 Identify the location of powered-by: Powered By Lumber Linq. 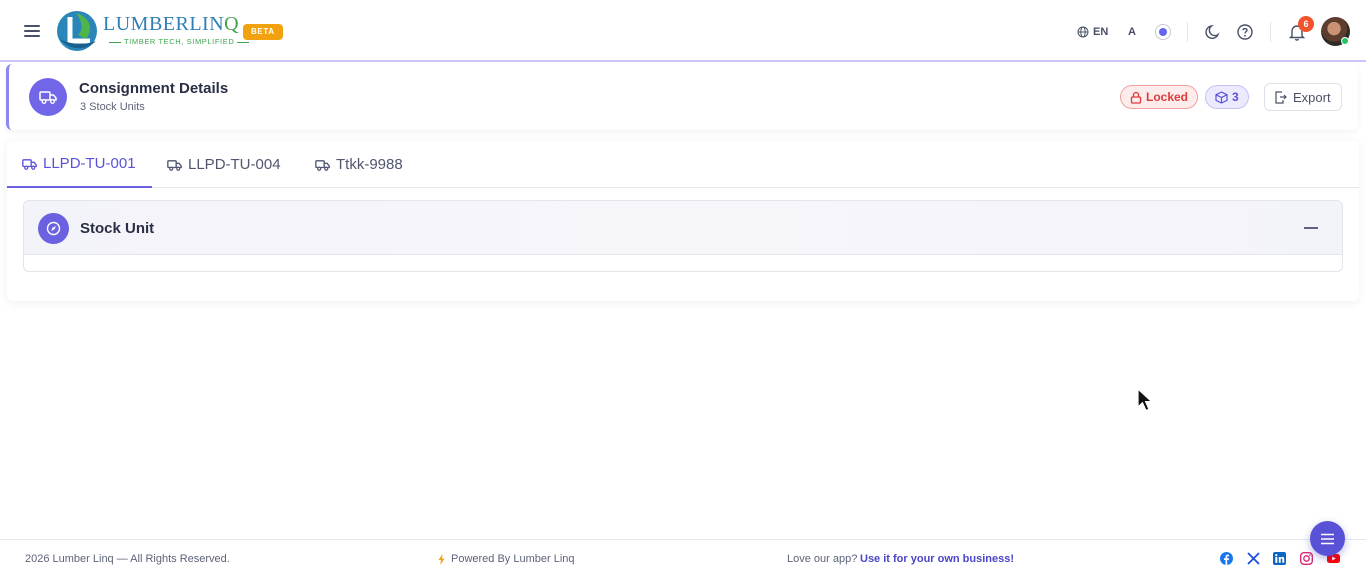
(506, 559).